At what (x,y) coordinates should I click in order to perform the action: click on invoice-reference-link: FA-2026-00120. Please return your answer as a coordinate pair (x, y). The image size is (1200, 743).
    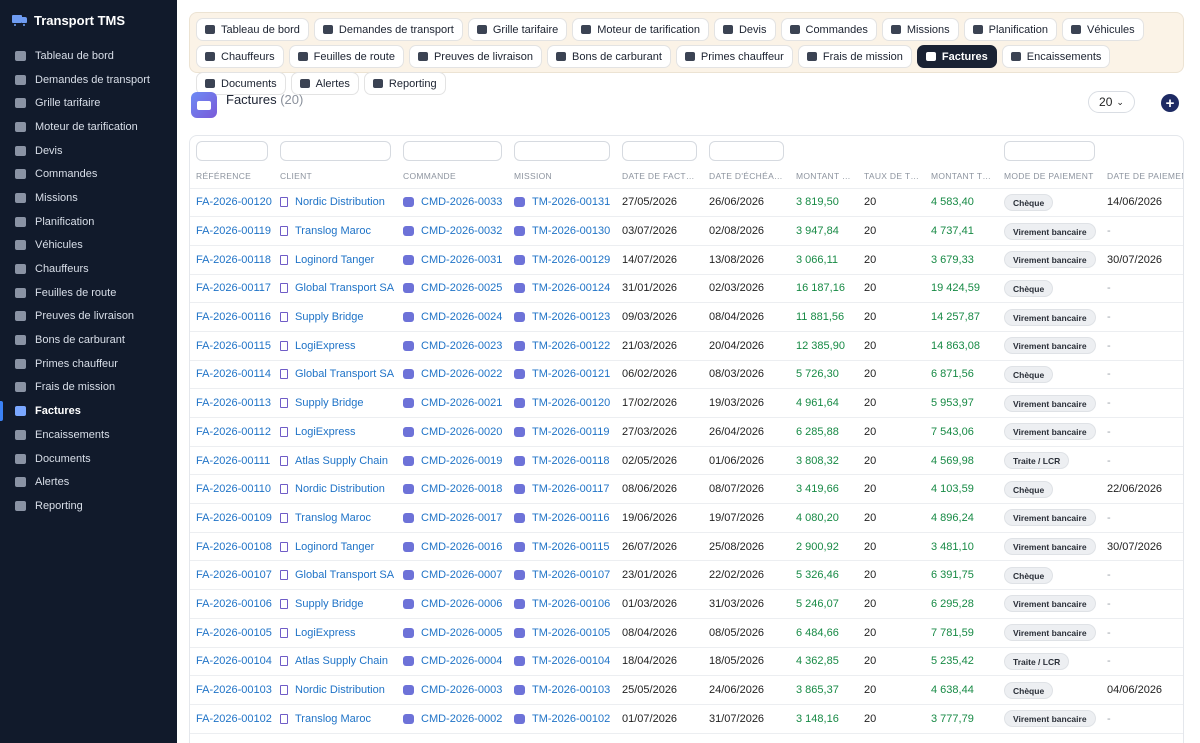
    Looking at the image, I should click on (232, 203).